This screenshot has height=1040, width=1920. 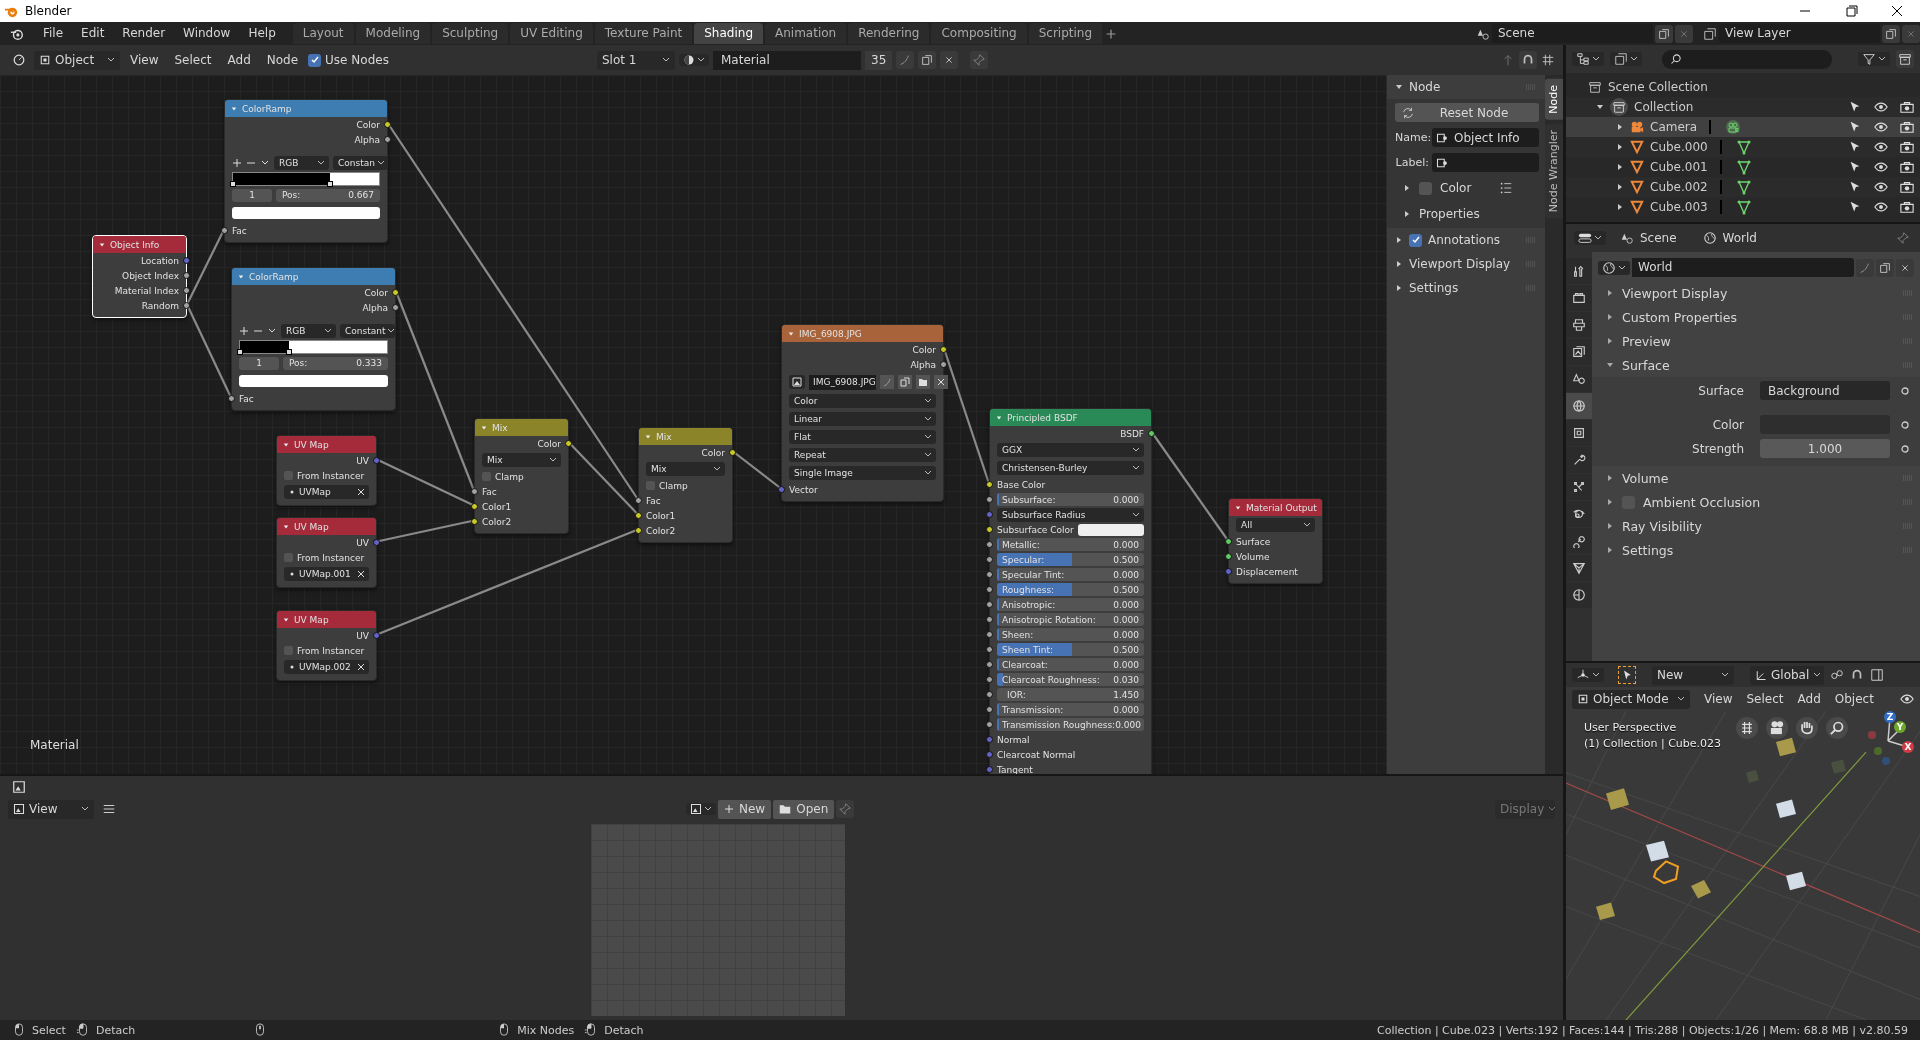 I want to click on value-slider: IOR: 1.450, so click(x=1070, y=694).